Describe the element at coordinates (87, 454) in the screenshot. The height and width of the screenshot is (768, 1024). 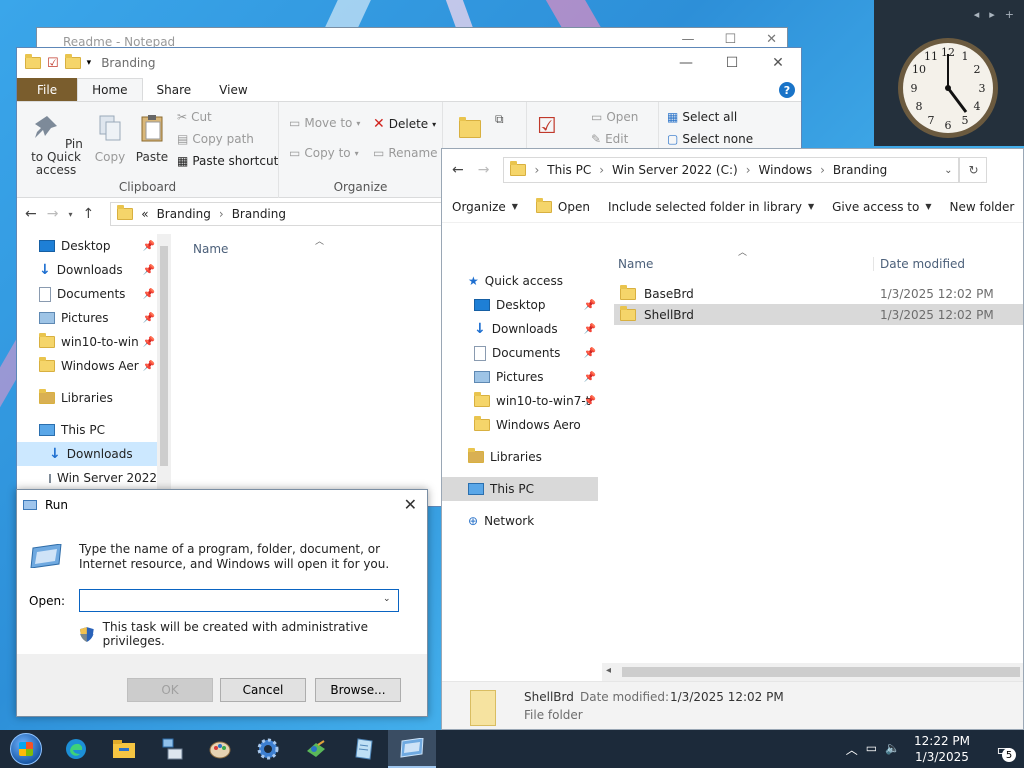
I see `nav-item-pc-downloads: ↓ Downloads` at that location.